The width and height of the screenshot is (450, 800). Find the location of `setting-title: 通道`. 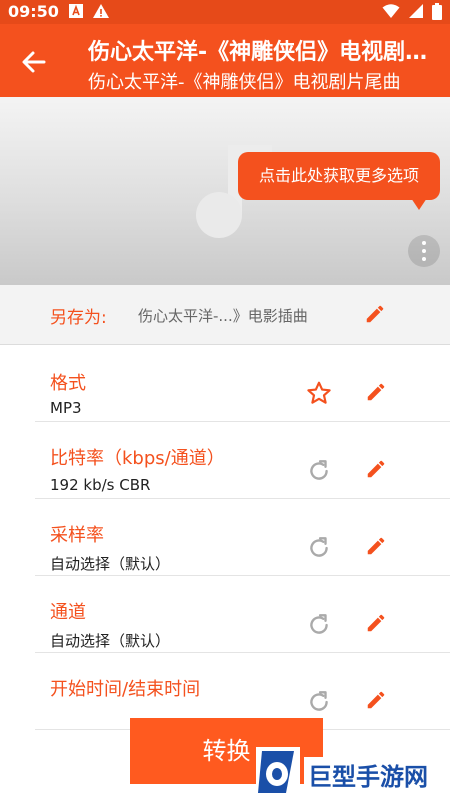

setting-title: 通道 is located at coordinates (68, 612).